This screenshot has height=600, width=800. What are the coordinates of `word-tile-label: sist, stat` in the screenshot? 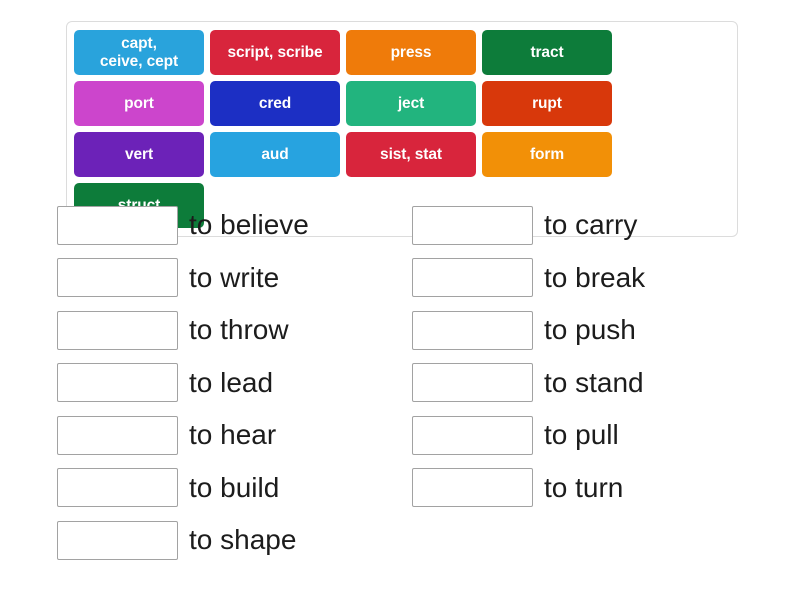 It's located at (411, 154).